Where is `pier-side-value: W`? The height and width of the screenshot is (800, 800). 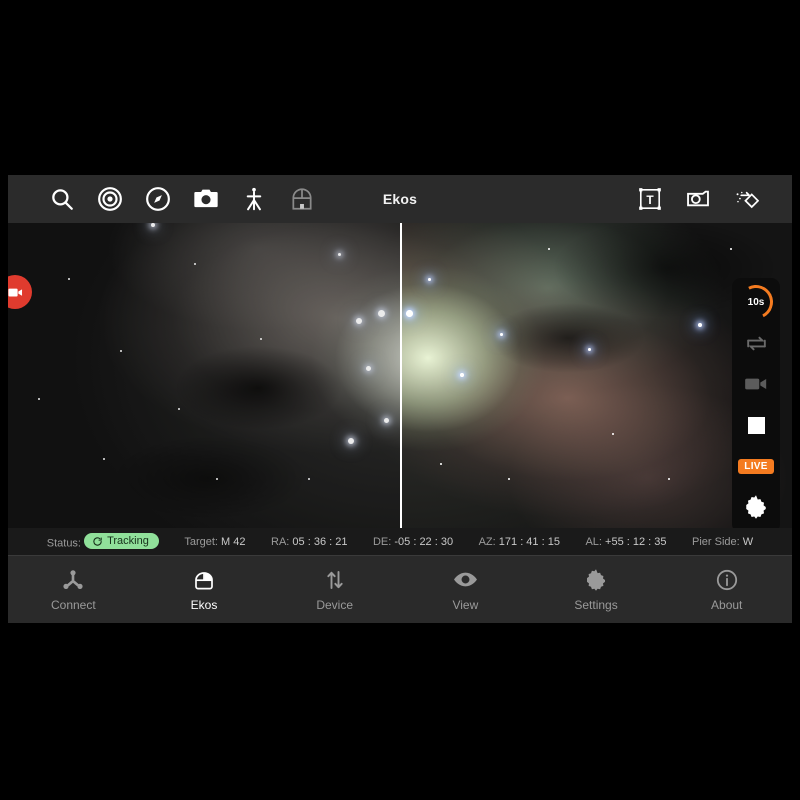 pier-side-value: W is located at coordinates (748, 541).